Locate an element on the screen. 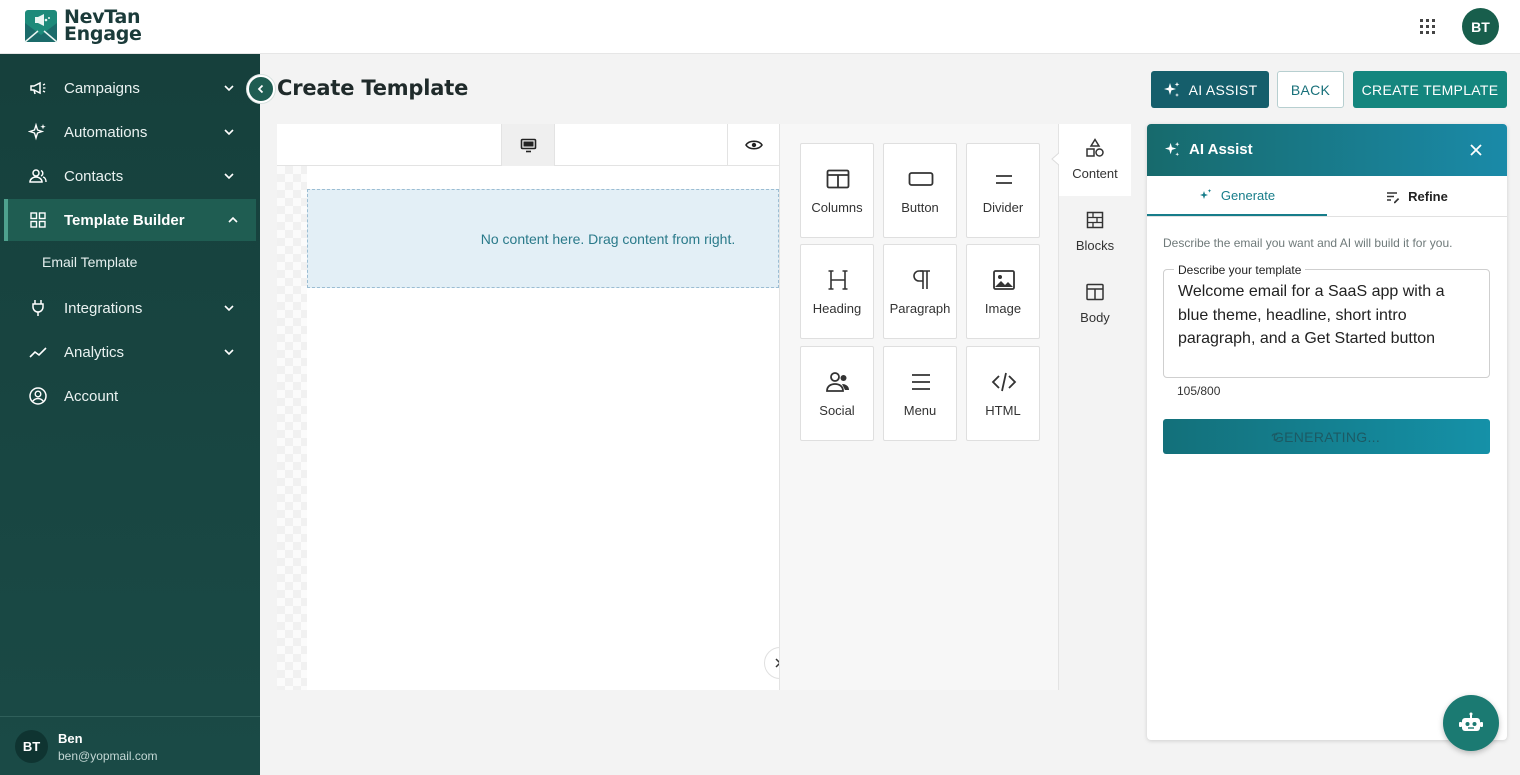  tab-generate: Generate is located at coordinates (1237, 196).